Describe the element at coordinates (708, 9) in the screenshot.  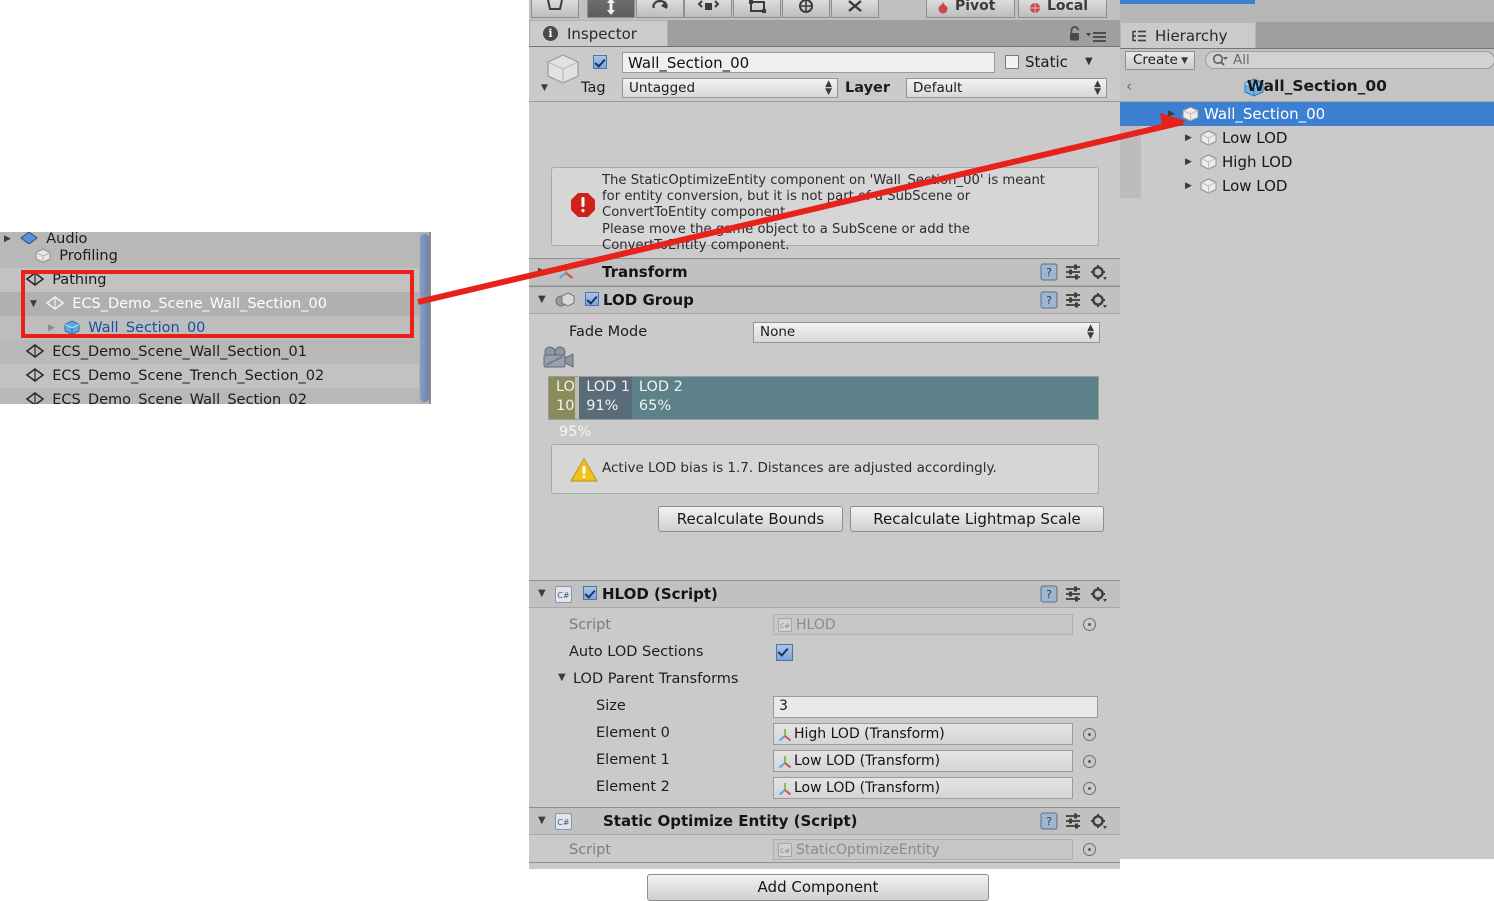
I see `scale-tool-button` at that location.